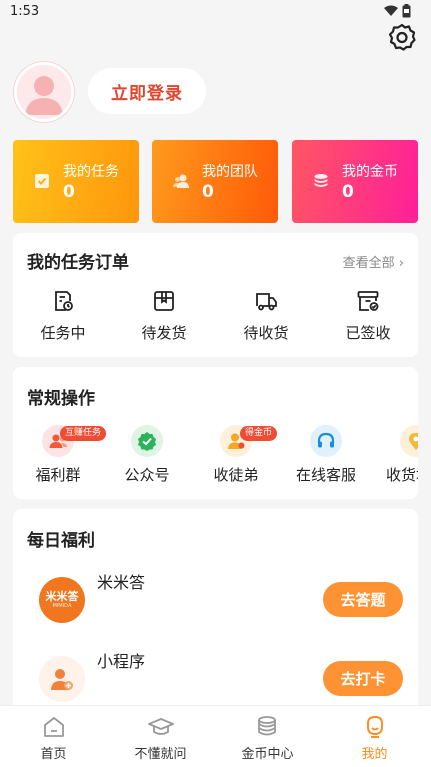  What do you see at coordinates (61, 399) in the screenshot?
I see `operations-title: 常规操作` at bounding box center [61, 399].